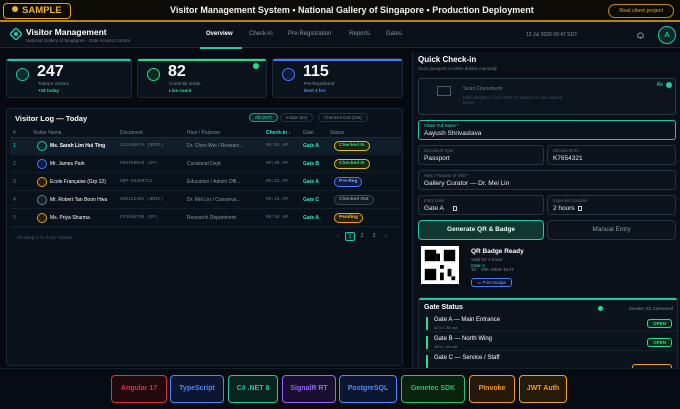 The width and height of the screenshot is (680, 409). Describe the element at coordinates (568, 158) in the screenshot. I see `field-value: K7654321` at that location.